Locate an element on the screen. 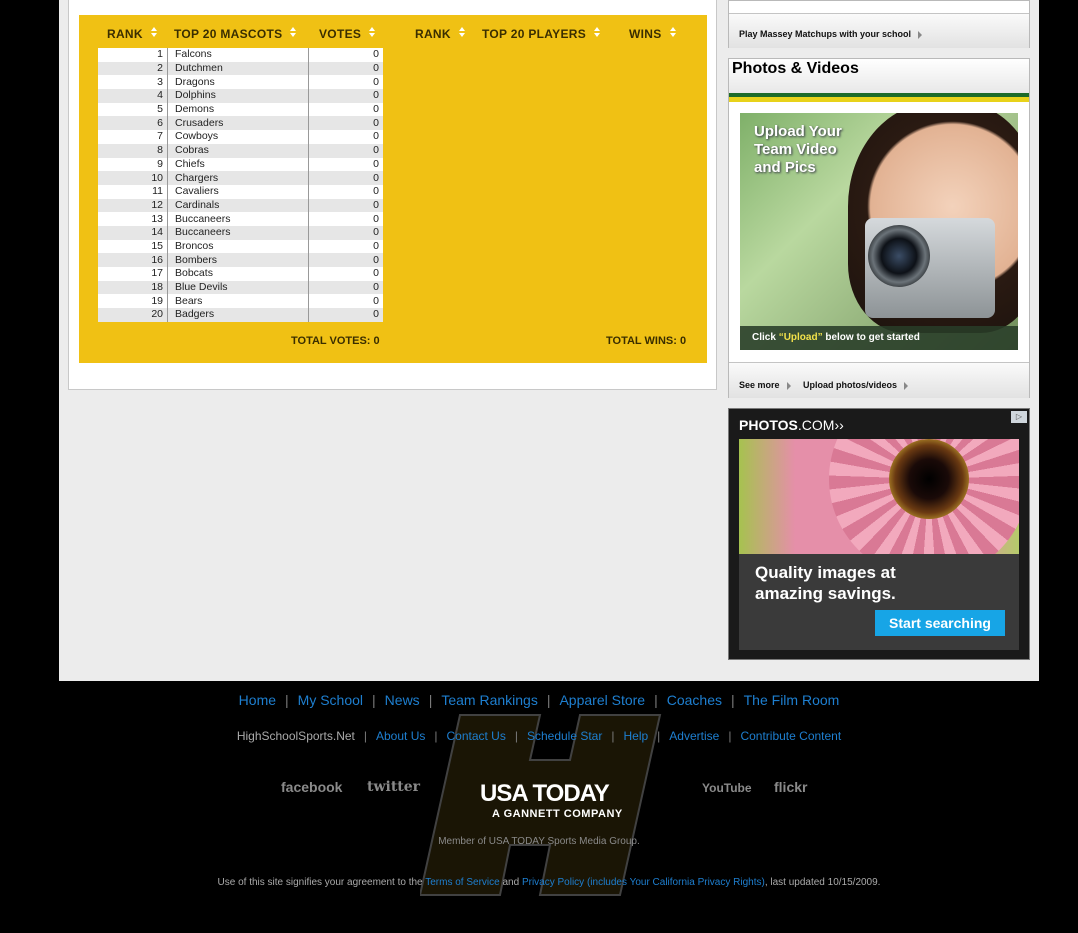 This screenshot has height=933, width=1078. mascot-name-cell: Demons is located at coordinates (238, 109).